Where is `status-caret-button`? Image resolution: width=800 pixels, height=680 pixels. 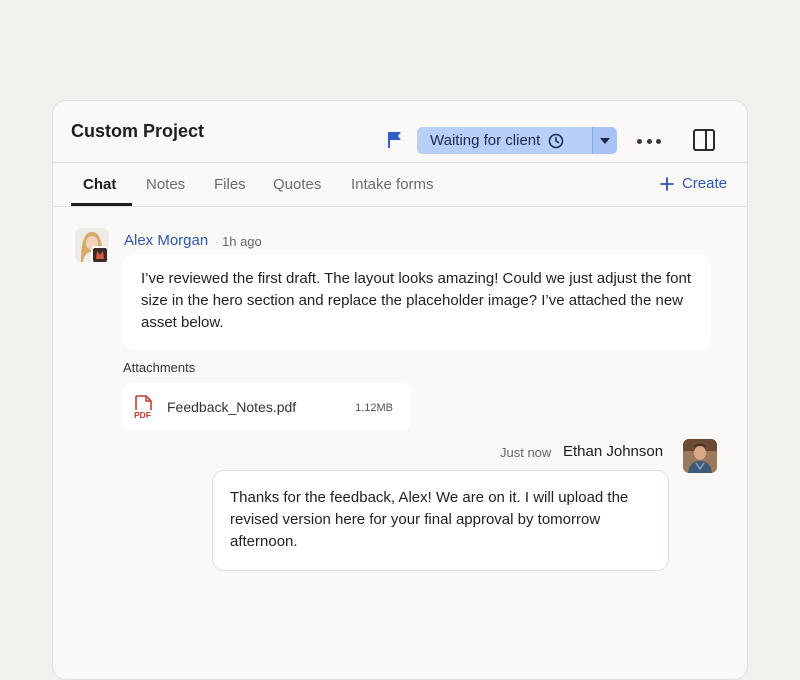 status-caret-button is located at coordinates (604, 140).